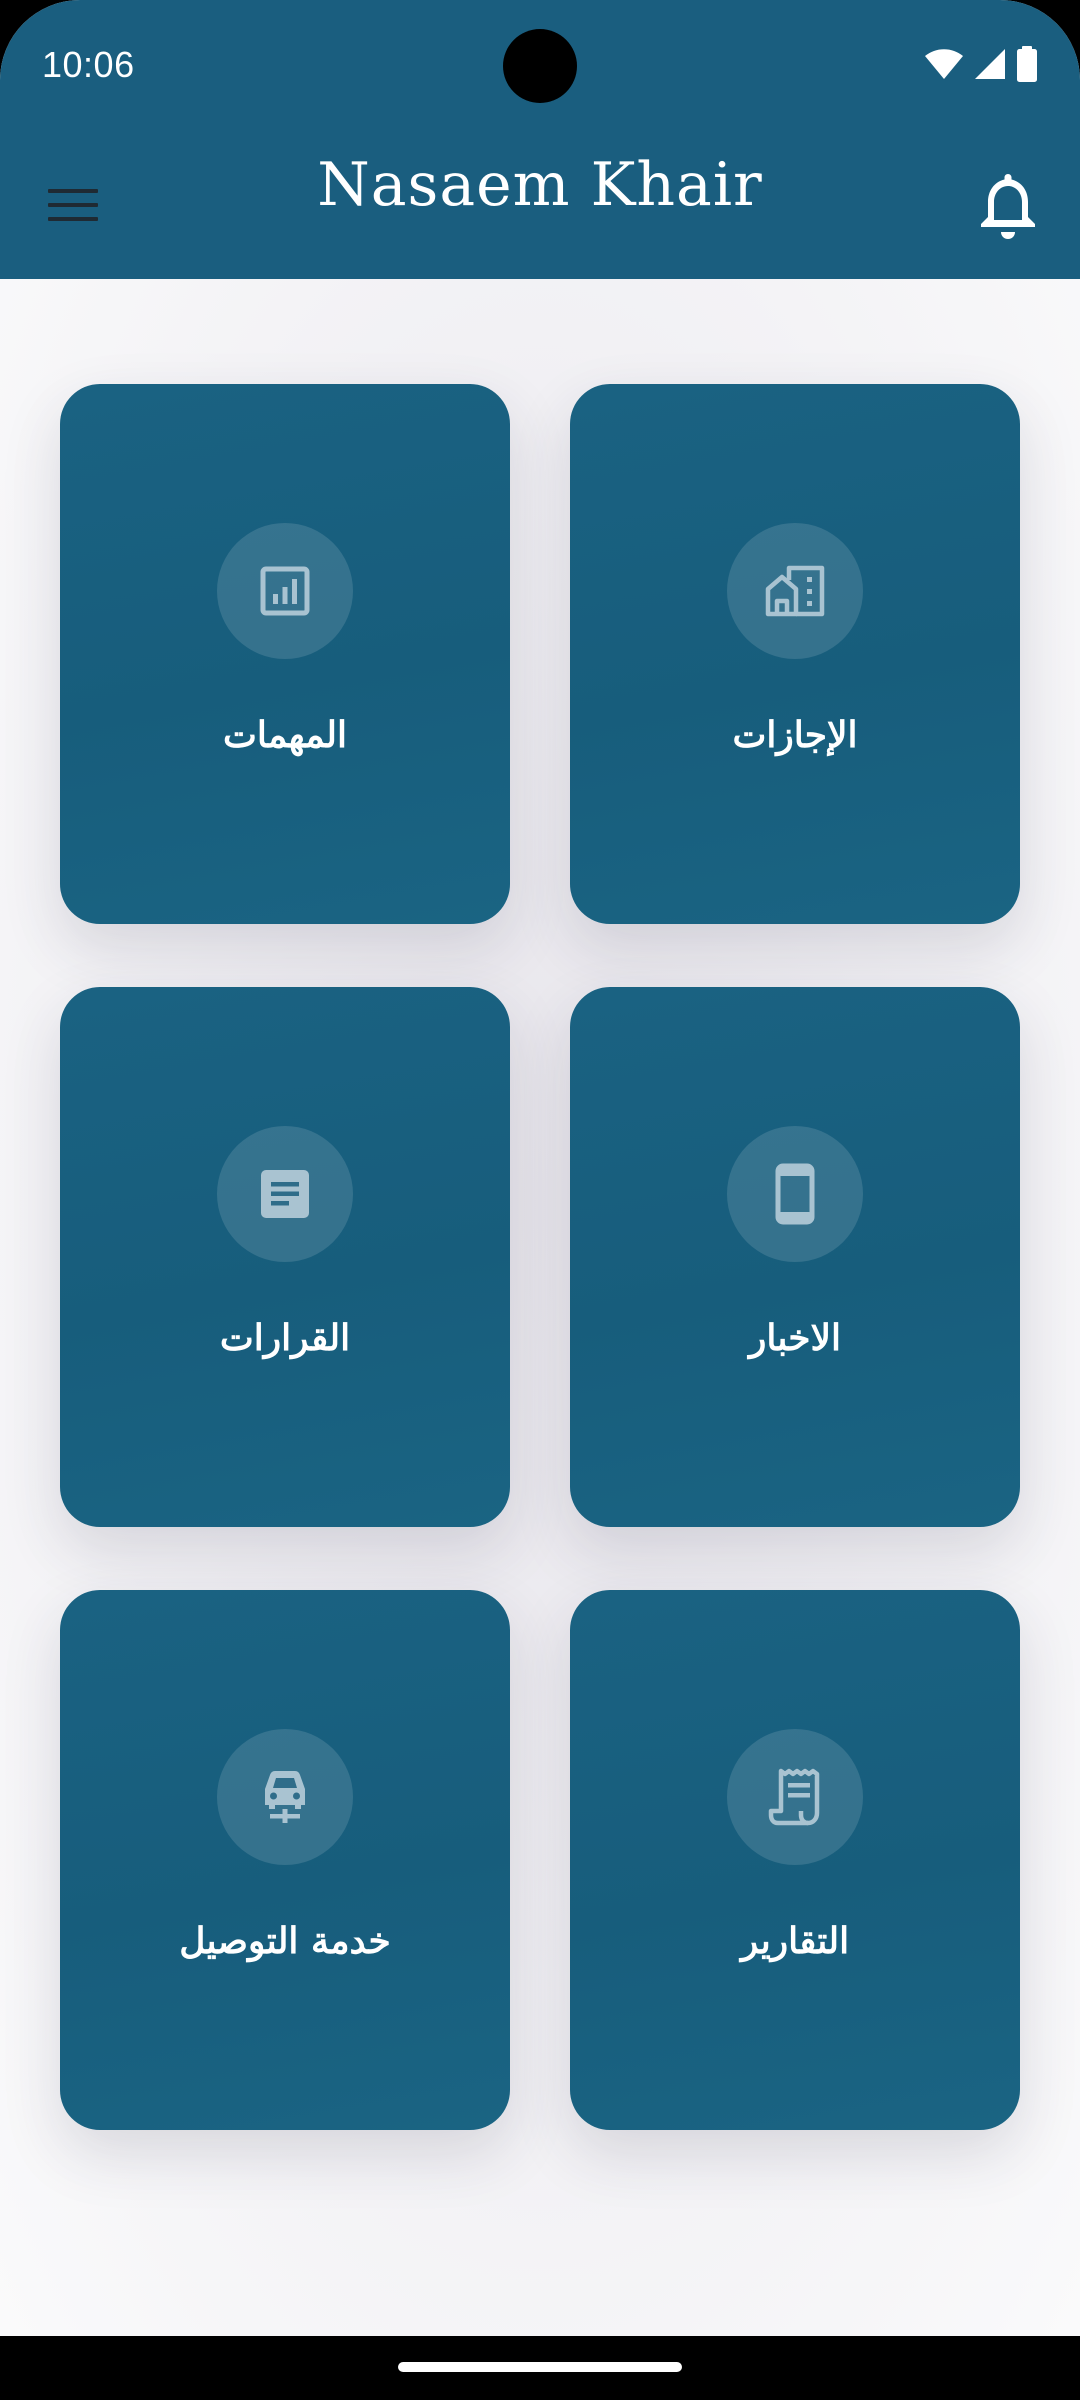 The image size is (1080, 2400). What do you see at coordinates (794, 1338) in the screenshot?
I see `tile-label: الاخبار` at bounding box center [794, 1338].